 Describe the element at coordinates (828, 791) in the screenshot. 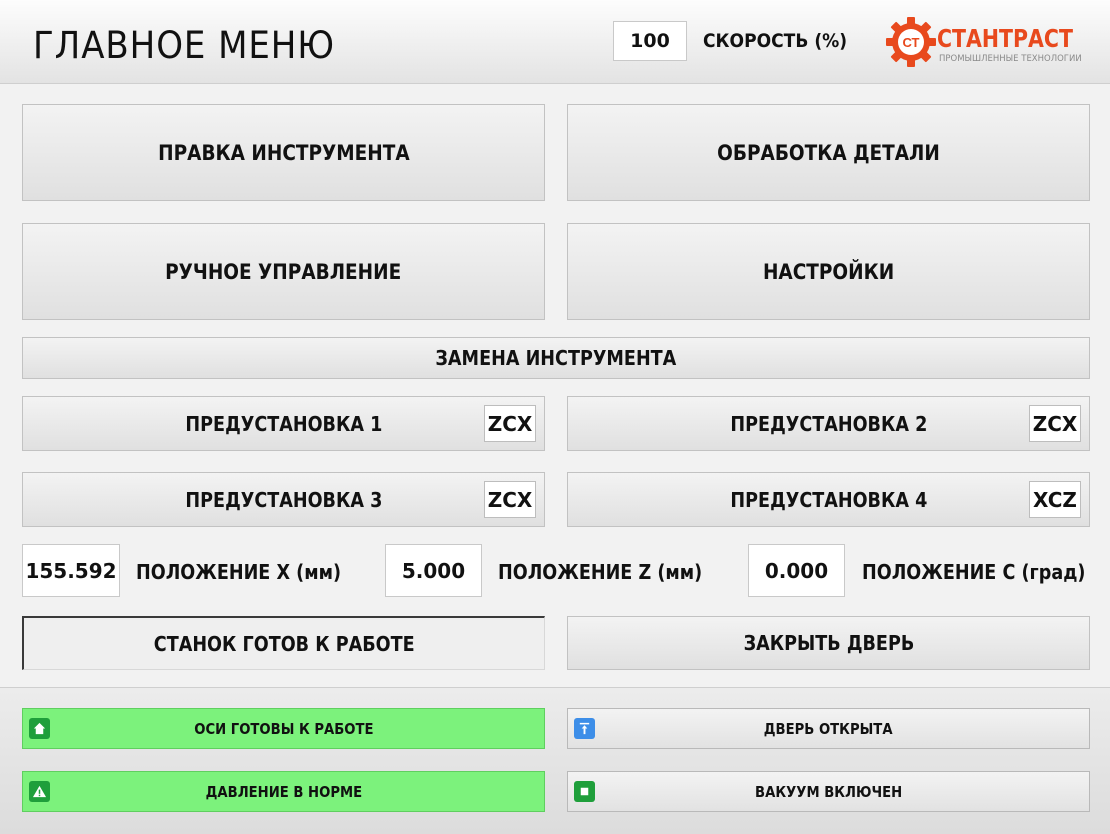

I see `vacuum-on-indicator: ВАКУУМ ВКЛЮЧЕН` at that location.